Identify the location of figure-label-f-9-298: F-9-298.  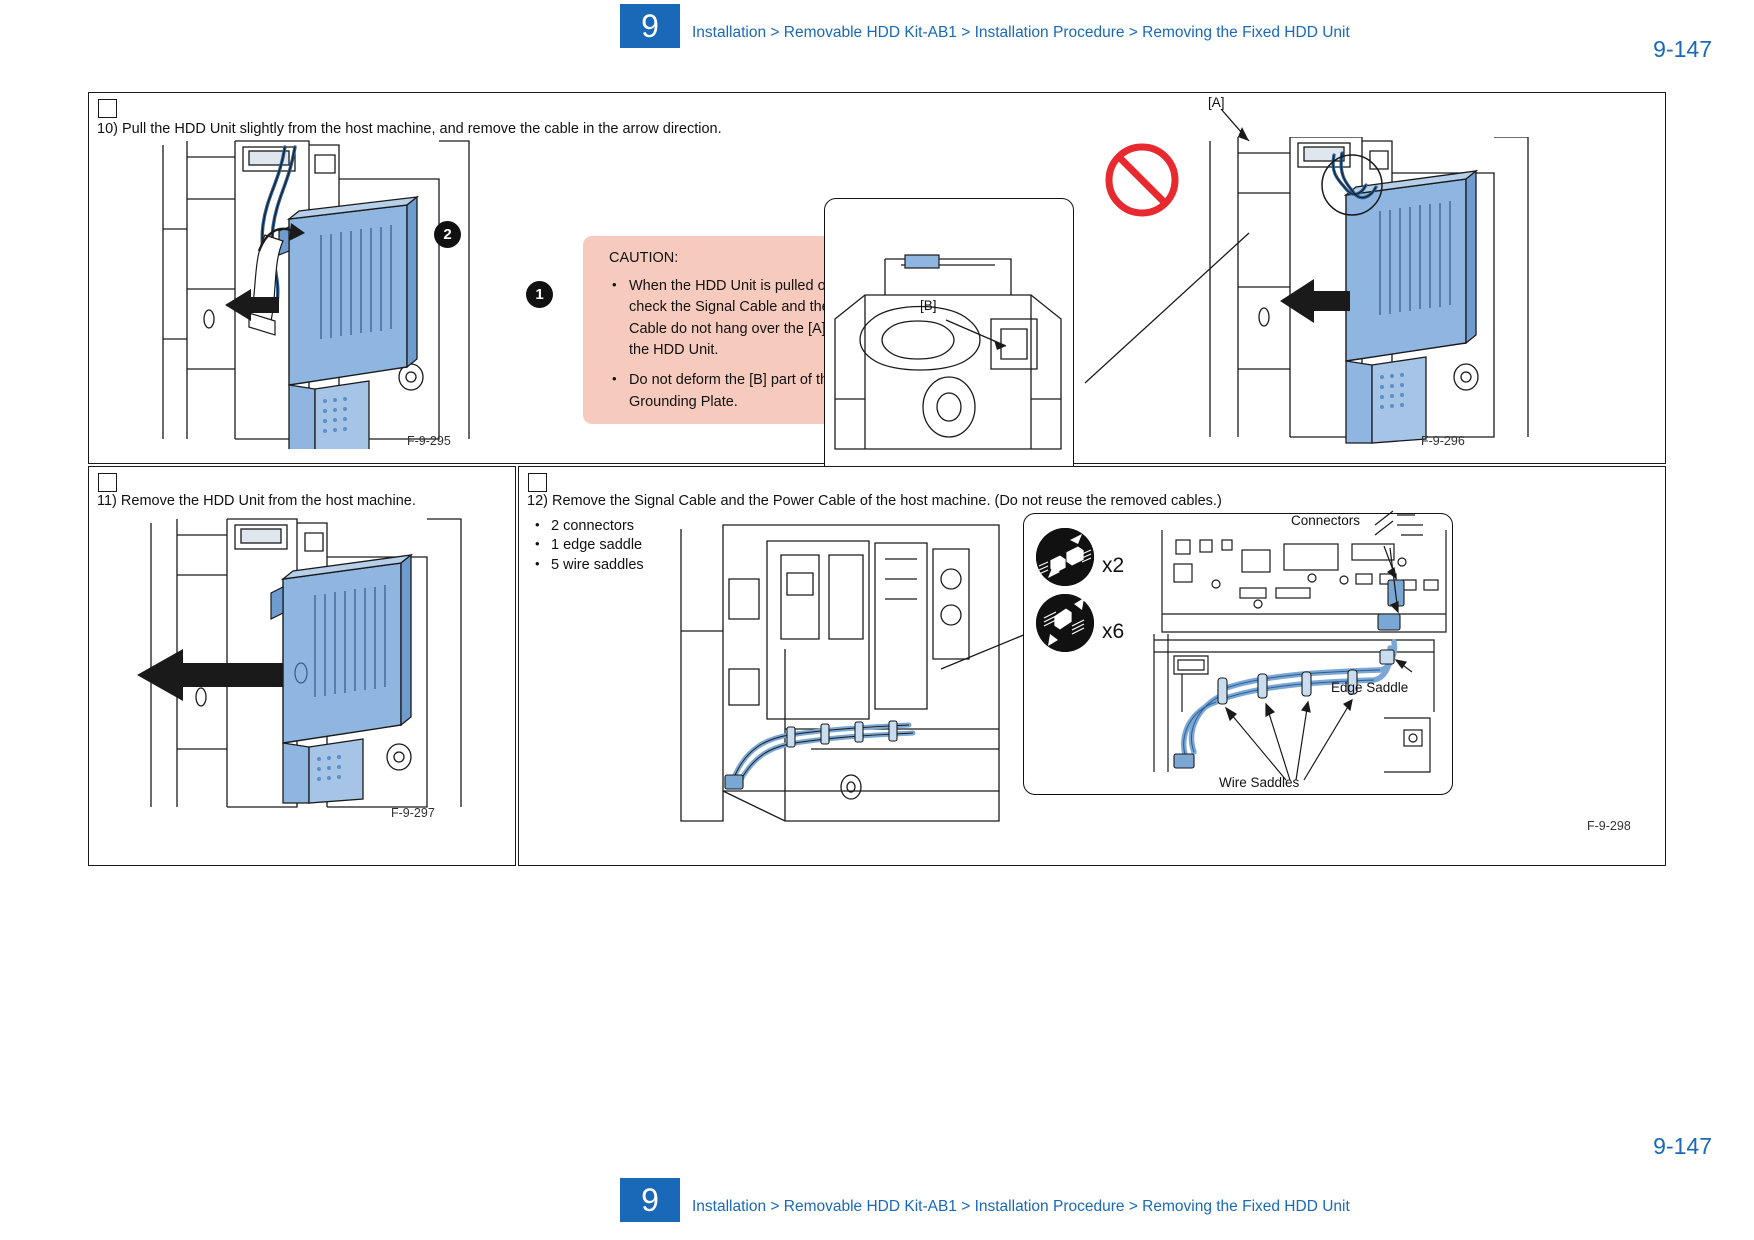
(1609, 826).